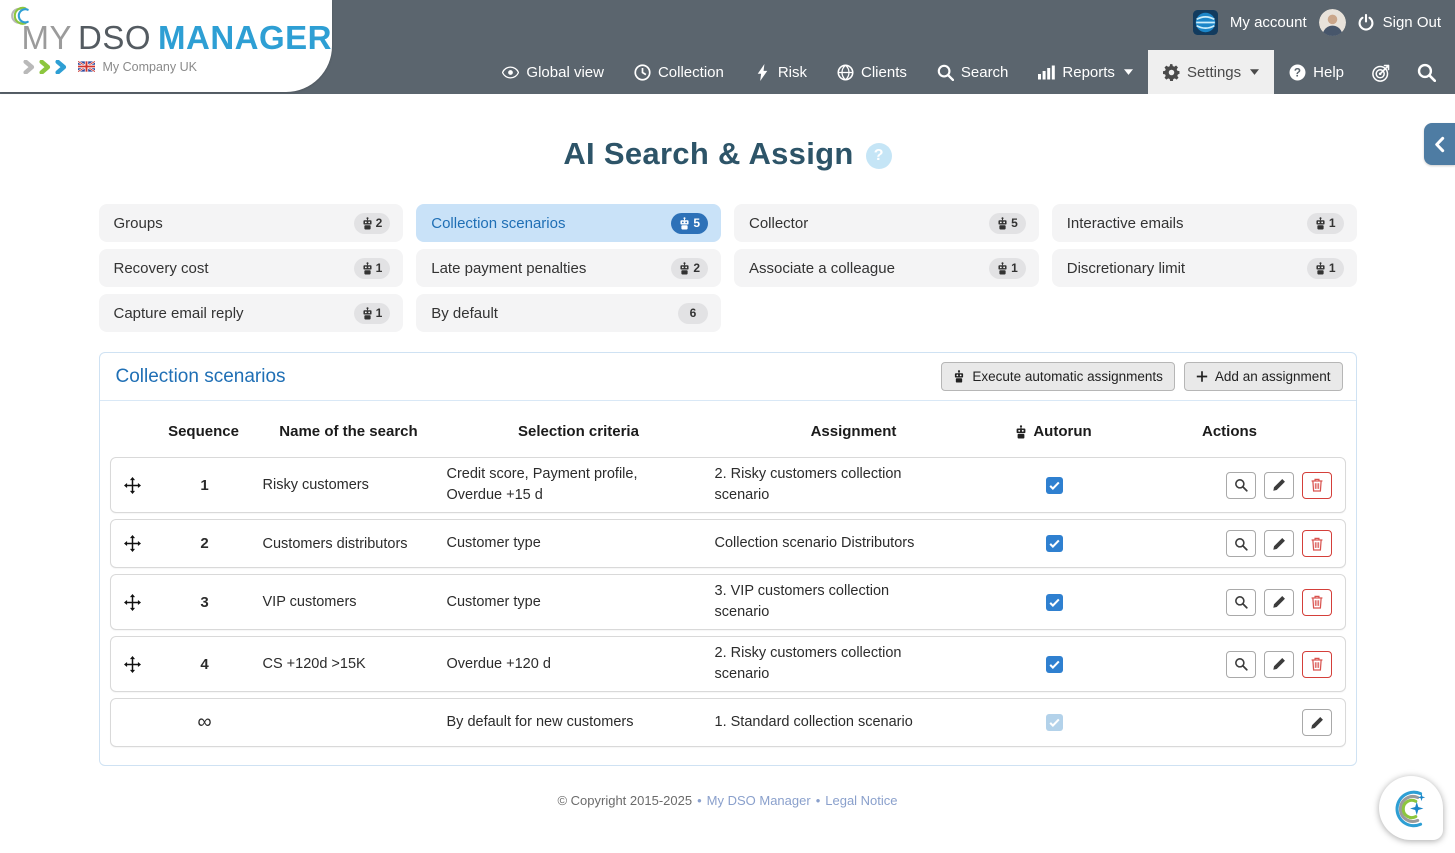 The width and height of the screenshot is (1455, 853). What do you see at coordinates (1204, 223) in the screenshot?
I see `filter-tag-interactive-emails: Interactive emails 1` at bounding box center [1204, 223].